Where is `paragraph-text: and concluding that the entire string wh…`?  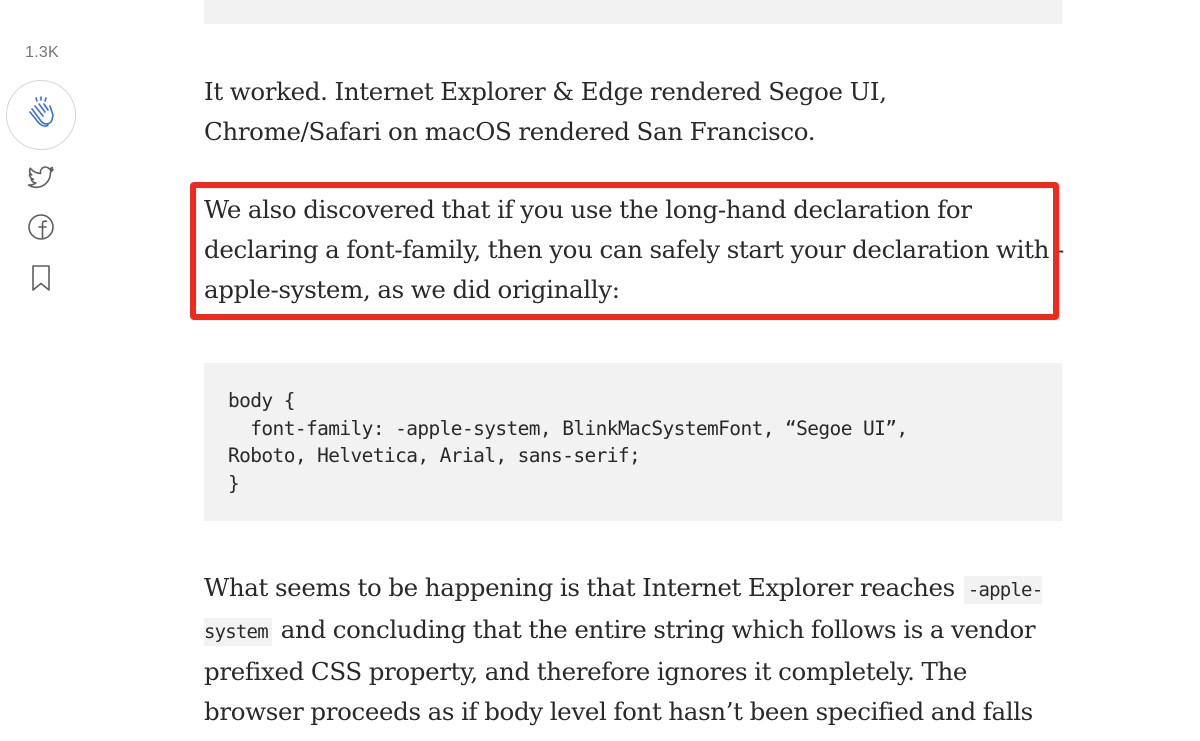
paragraph-text: and concluding that the entire string wh… is located at coordinates (620, 678).